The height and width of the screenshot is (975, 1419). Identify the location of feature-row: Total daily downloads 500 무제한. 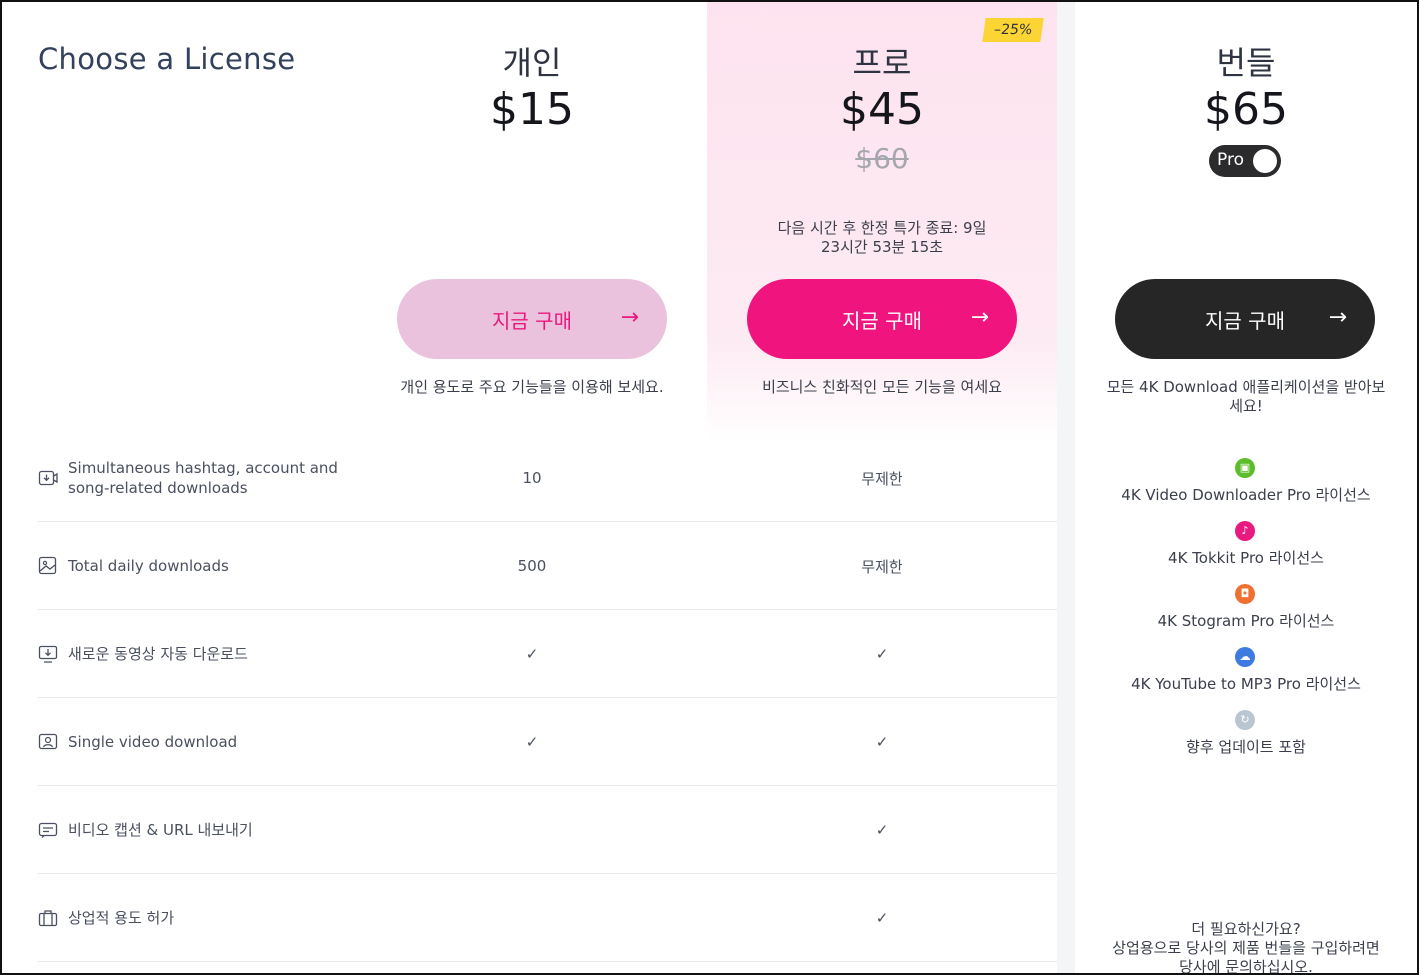
(547, 566).